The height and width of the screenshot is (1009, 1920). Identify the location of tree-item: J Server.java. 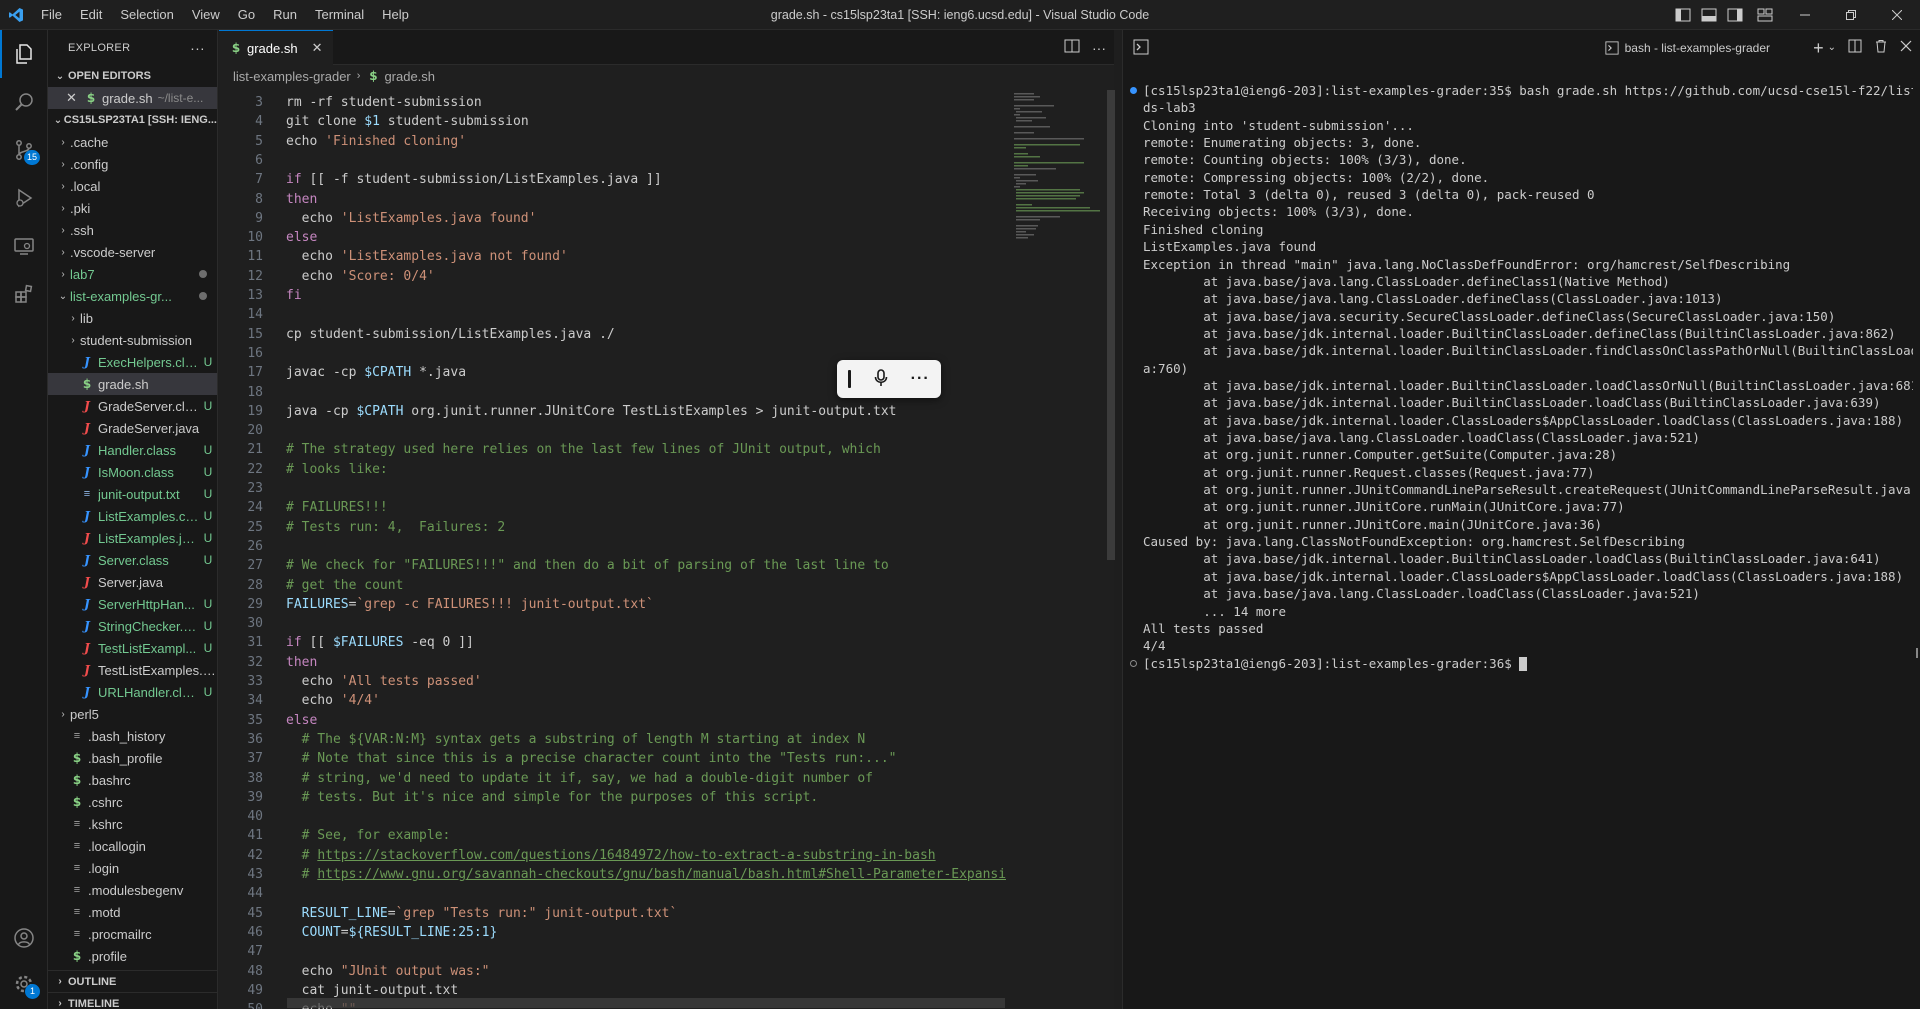
(132, 582).